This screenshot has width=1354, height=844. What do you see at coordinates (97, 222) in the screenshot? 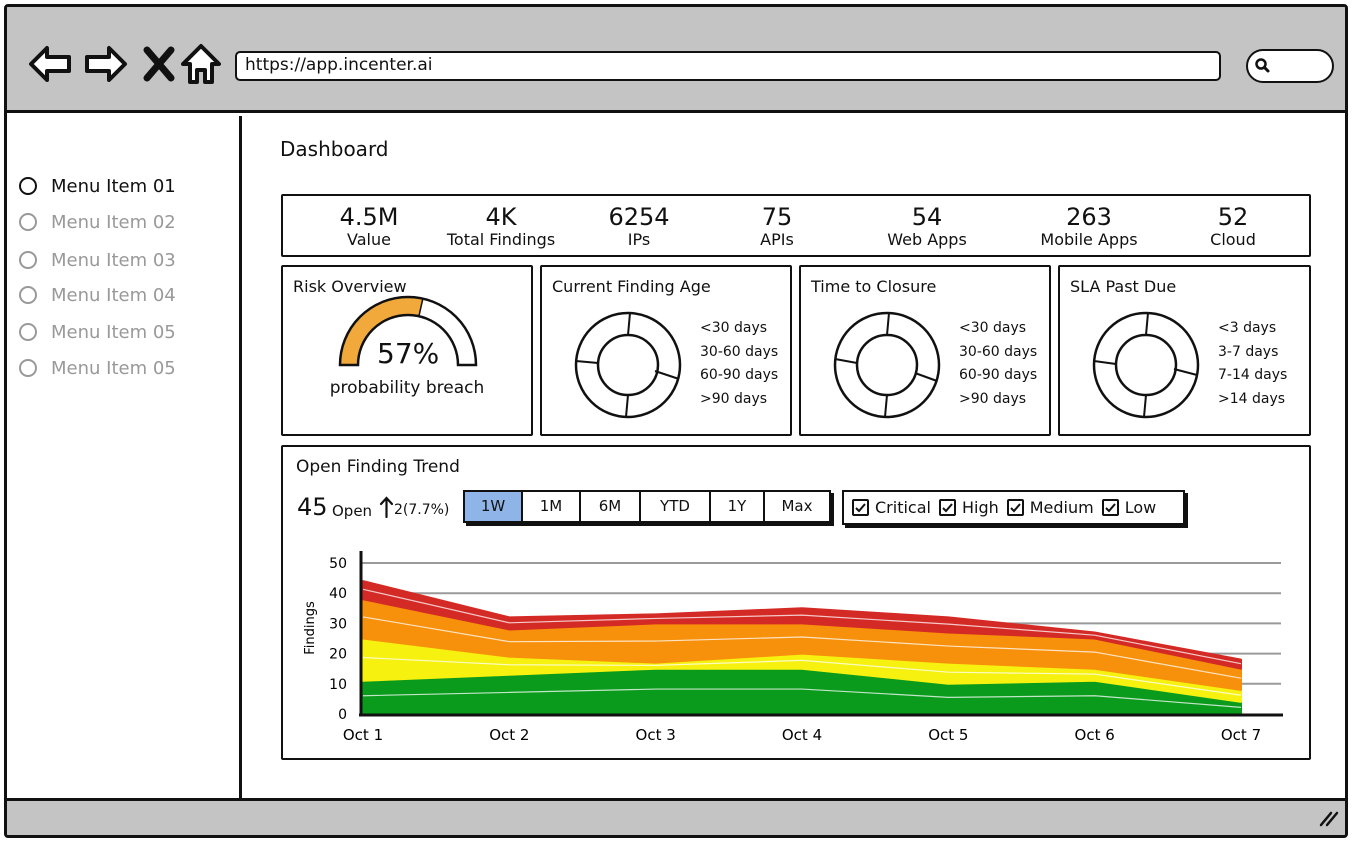
I see `sidebar-item-02: Menu Item 02` at bounding box center [97, 222].